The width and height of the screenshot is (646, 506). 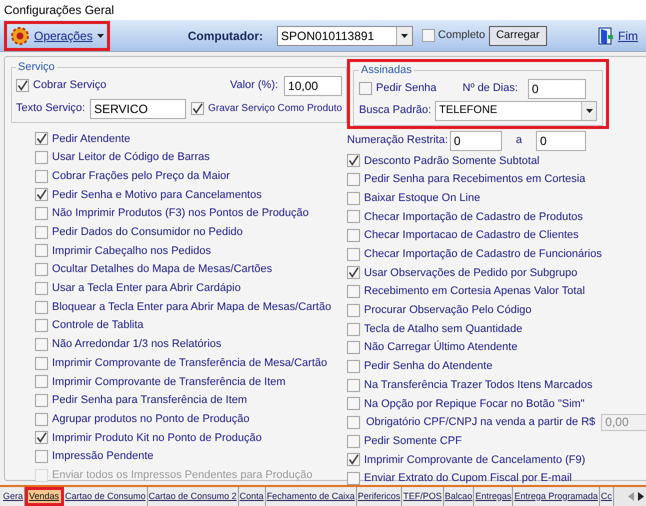 What do you see at coordinates (157, 195) in the screenshot?
I see `option-label: Pedir Senha e Motivo para Cancelamentos` at bounding box center [157, 195].